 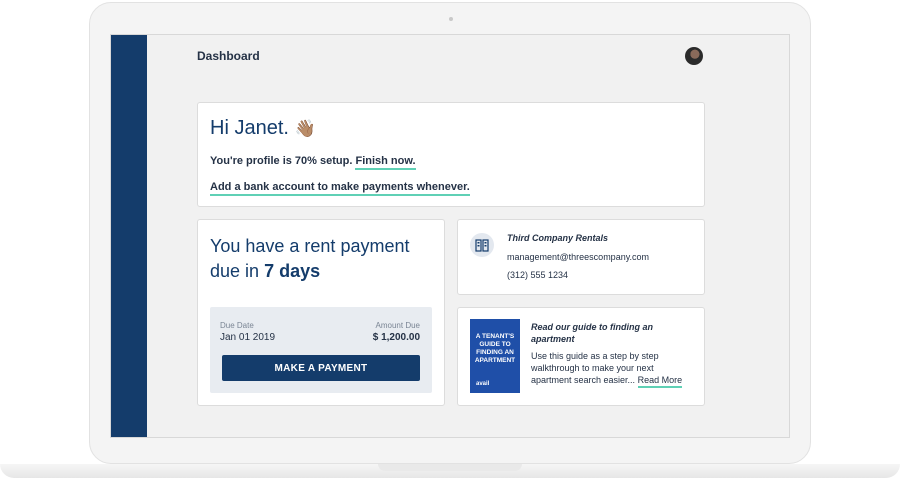 I want to click on guide-cover-brand: avail, so click(x=483, y=384).